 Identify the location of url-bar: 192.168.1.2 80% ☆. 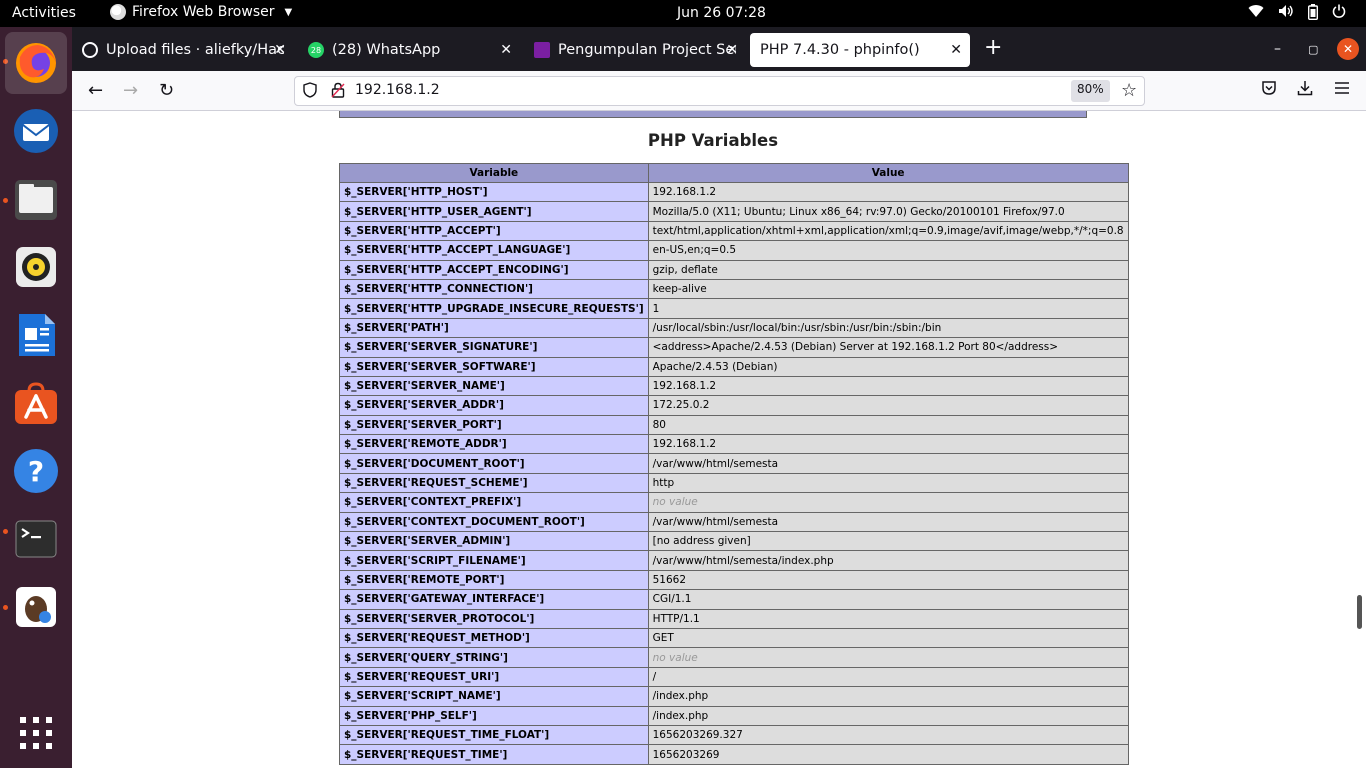
(719, 91).